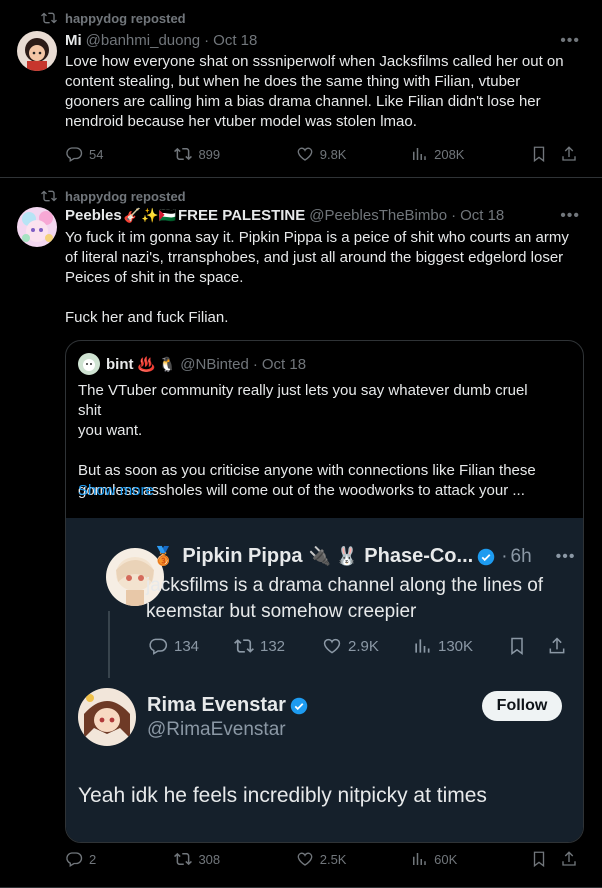 The image size is (602, 888). I want to click on media-tweet2-name: Rima Evenstar, so click(216, 705).